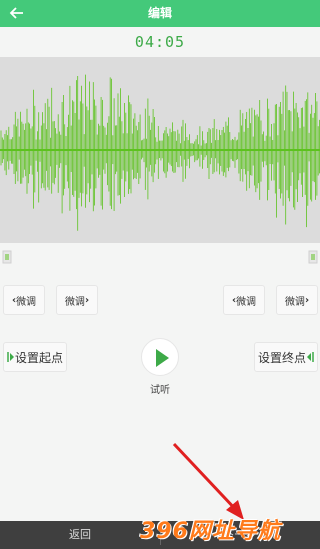 The width and height of the screenshot is (320, 549). I want to click on top-bar: 编辑, so click(160, 13).